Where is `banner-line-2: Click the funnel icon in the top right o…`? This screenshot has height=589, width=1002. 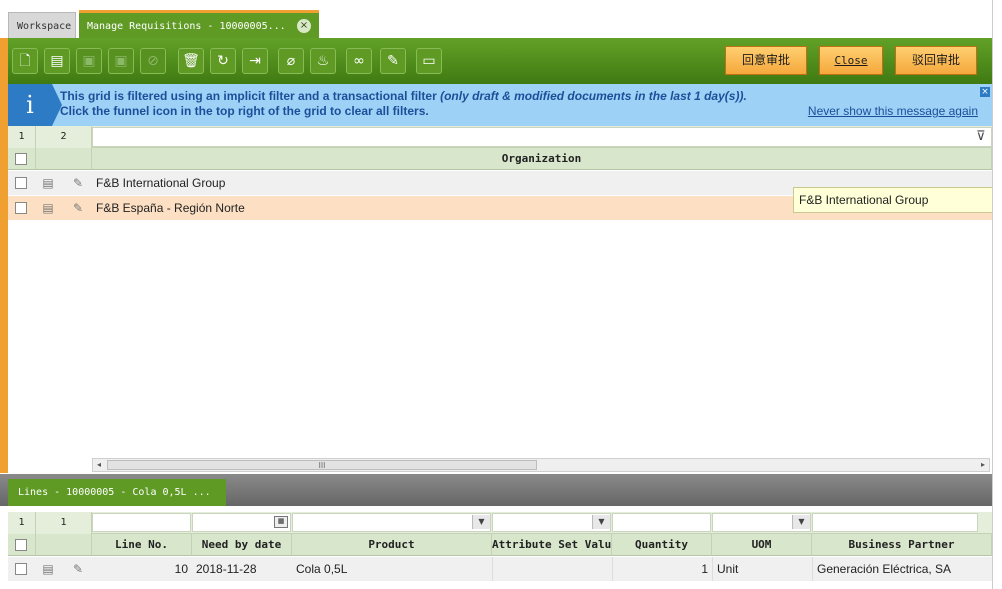
banner-line-2: Click the funnel icon in the top right o… is located at coordinates (244, 111).